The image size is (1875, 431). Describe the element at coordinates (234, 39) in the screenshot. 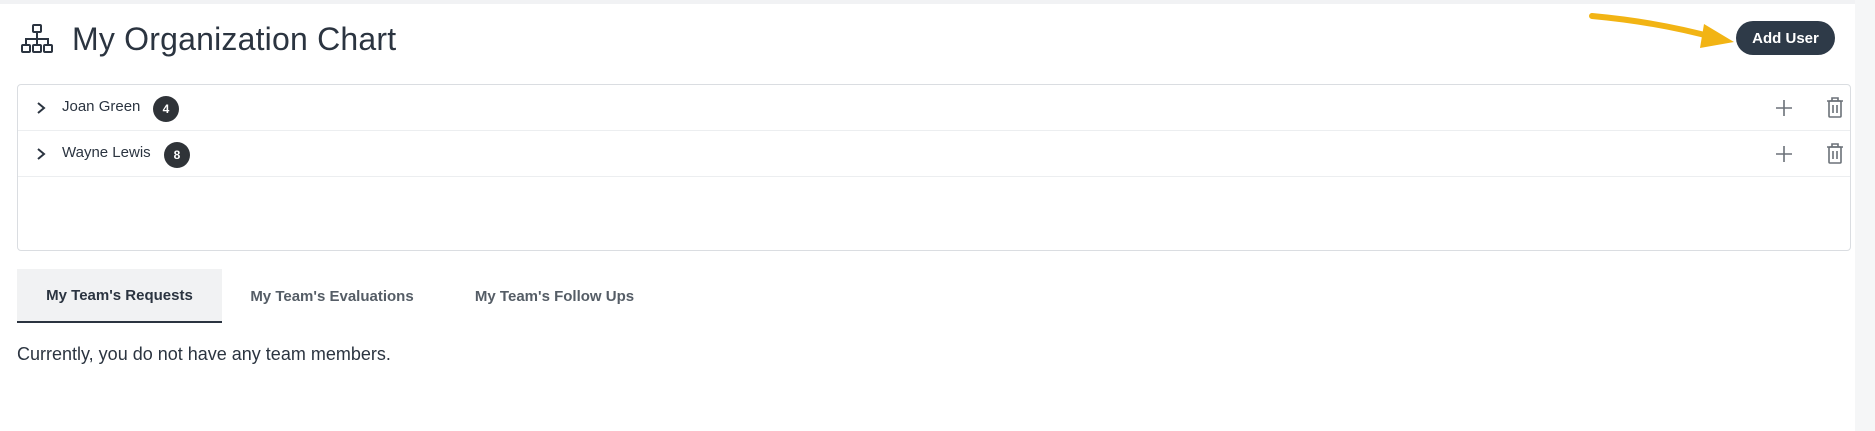

I see `page-title: My Organization Chart` at that location.